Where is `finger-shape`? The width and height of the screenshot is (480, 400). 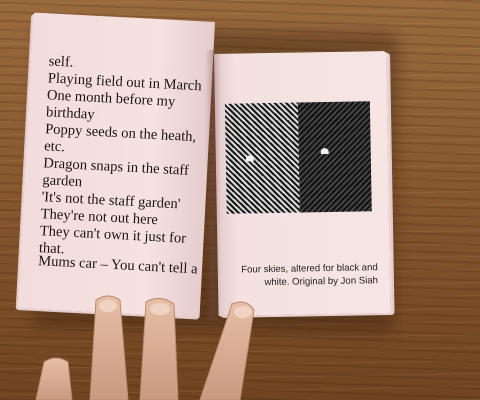
finger-shape is located at coordinates (54, 378).